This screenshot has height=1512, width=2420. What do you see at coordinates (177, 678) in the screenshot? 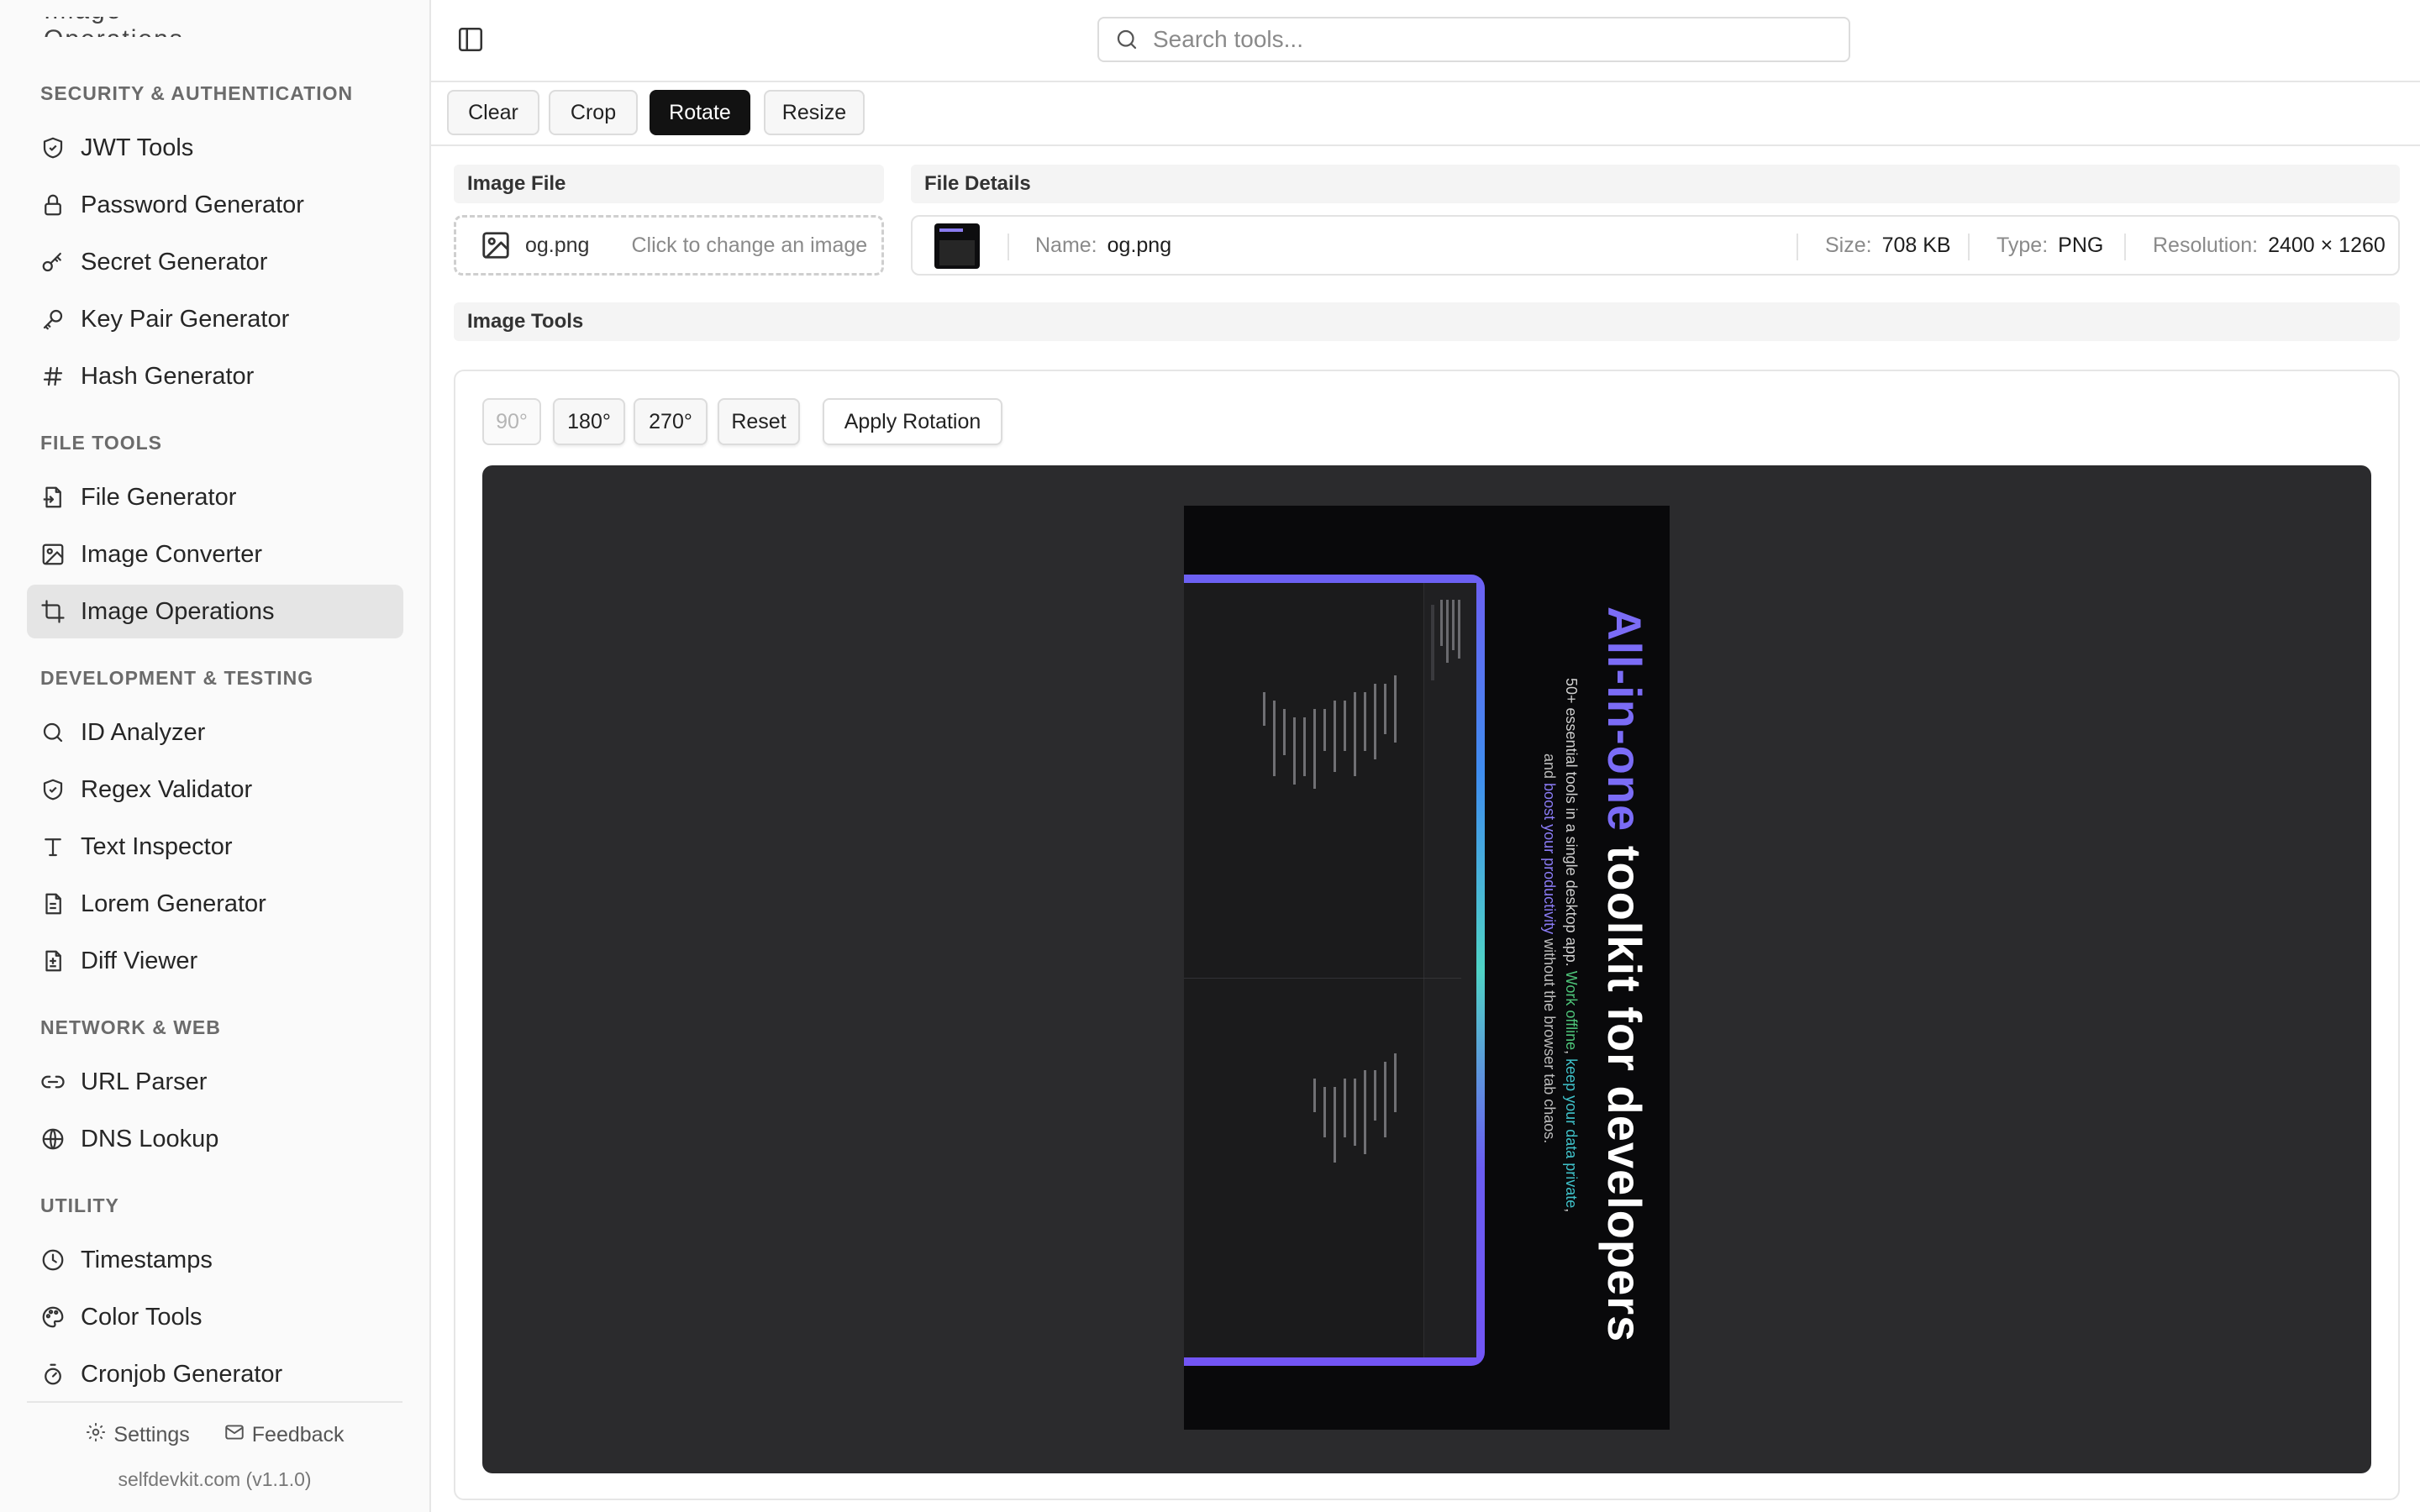
I see `section-title-development: DEVELOPMENT & TESTING` at bounding box center [177, 678].